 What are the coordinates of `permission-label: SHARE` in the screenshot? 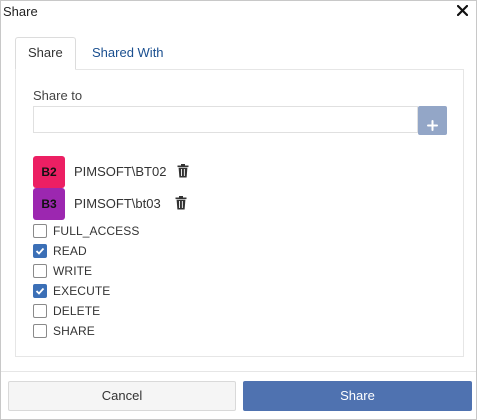 It's located at (74, 331).